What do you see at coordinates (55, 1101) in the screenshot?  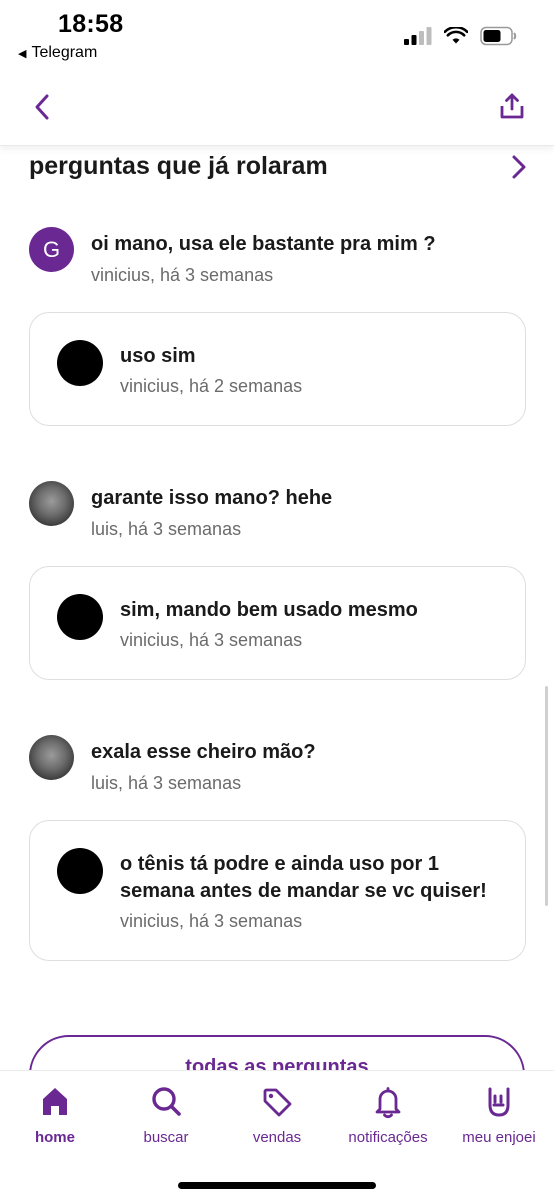 I see `home-icon` at bounding box center [55, 1101].